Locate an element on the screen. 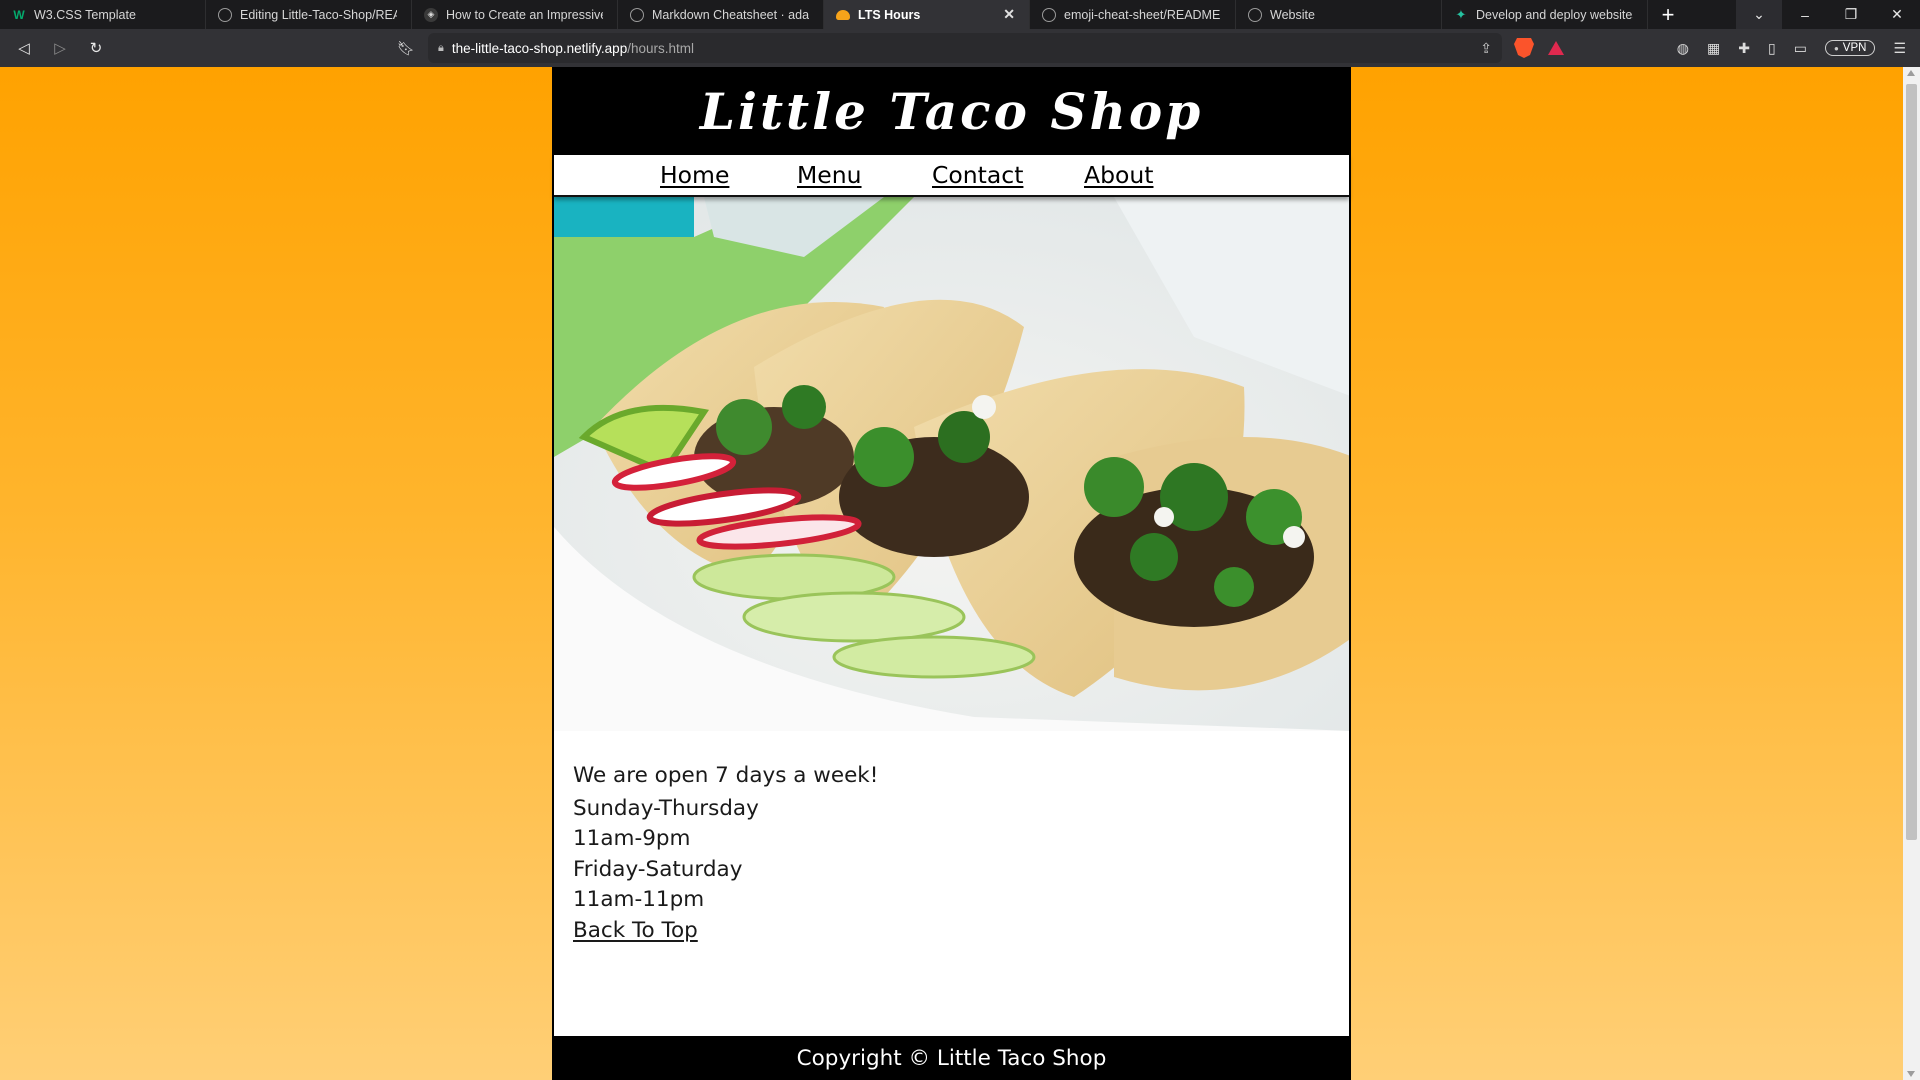  tab-title: Website is located at coordinates (1292, 14).